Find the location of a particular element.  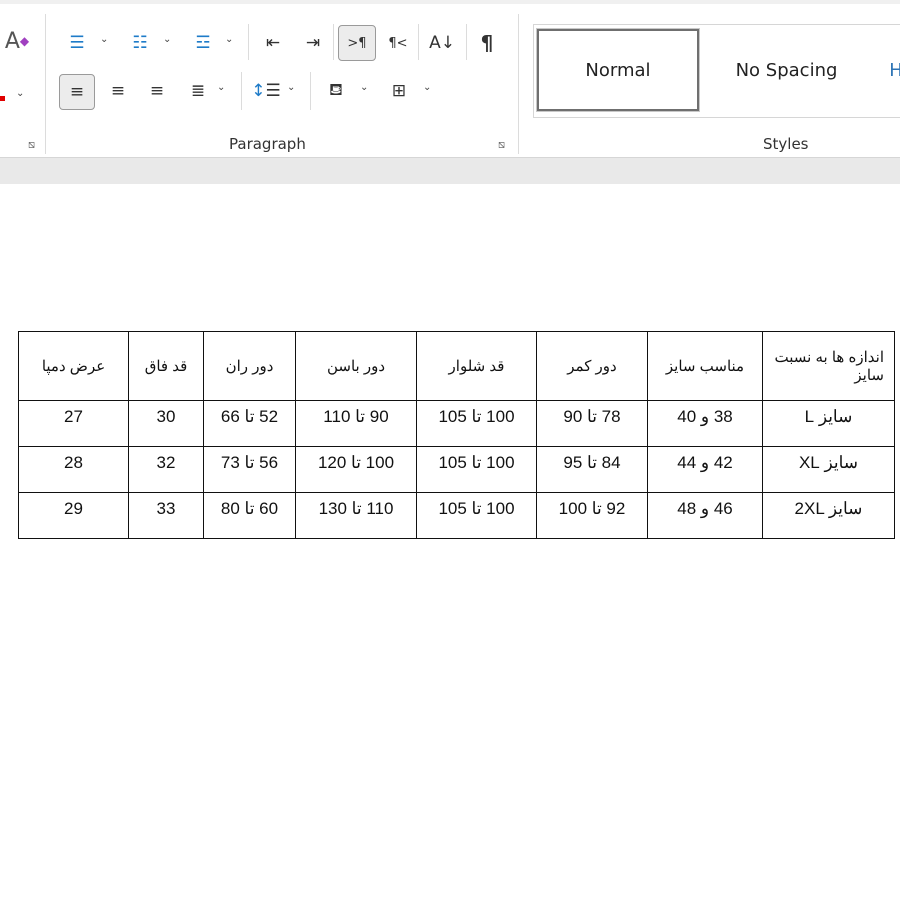

ruler-area is located at coordinates (450, 171).